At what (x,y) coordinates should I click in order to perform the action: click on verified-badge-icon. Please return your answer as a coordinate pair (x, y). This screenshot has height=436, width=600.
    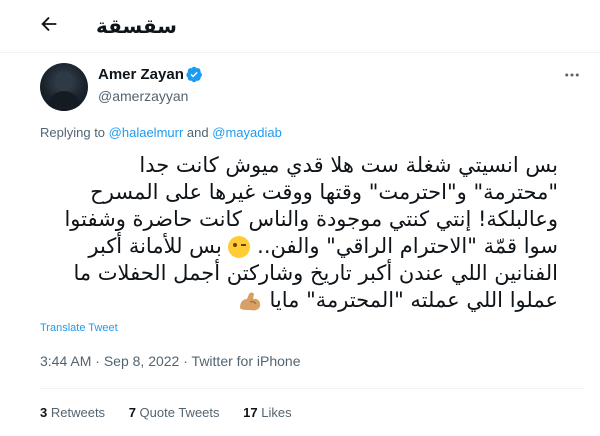
    Looking at the image, I should click on (194, 74).